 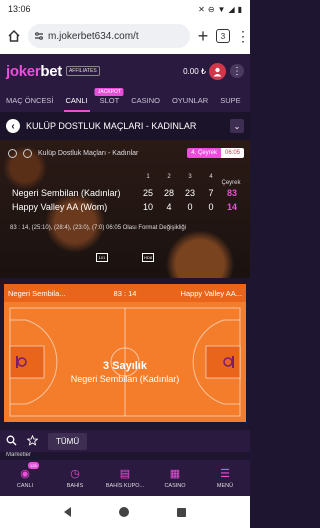 I want to click on bottom-nav-casino: ▦ CASINO, so click(x=175, y=478).